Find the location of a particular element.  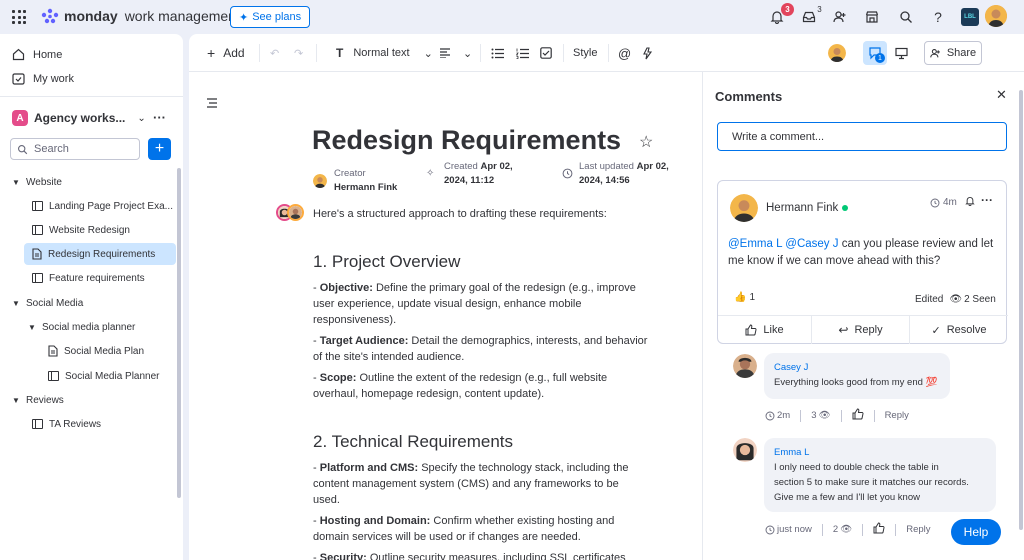

online-status-dot is located at coordinates (845, 208).